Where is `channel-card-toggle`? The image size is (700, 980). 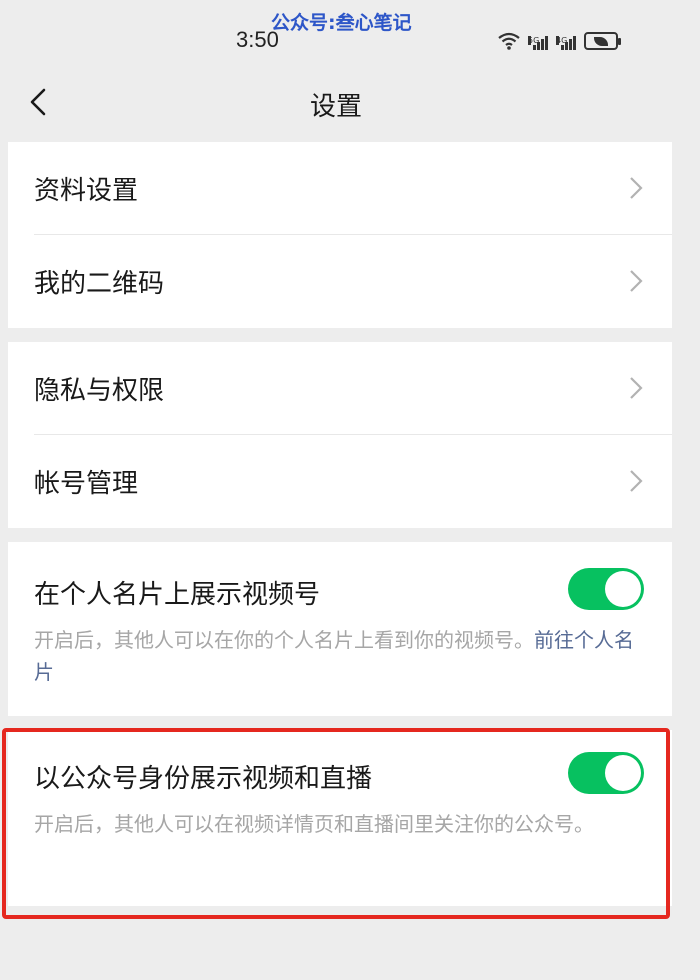
channel-card-toggle is located at coordinates (606, 589).